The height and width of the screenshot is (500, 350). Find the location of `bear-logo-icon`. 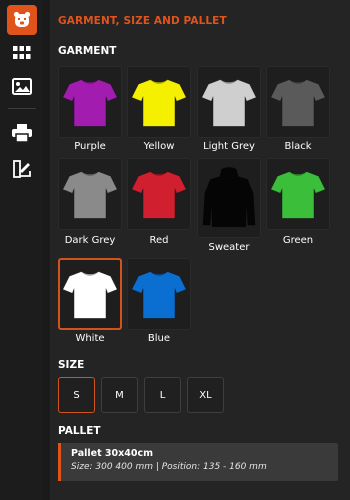

bear-logo-icon is located at coordinates (22, 20).